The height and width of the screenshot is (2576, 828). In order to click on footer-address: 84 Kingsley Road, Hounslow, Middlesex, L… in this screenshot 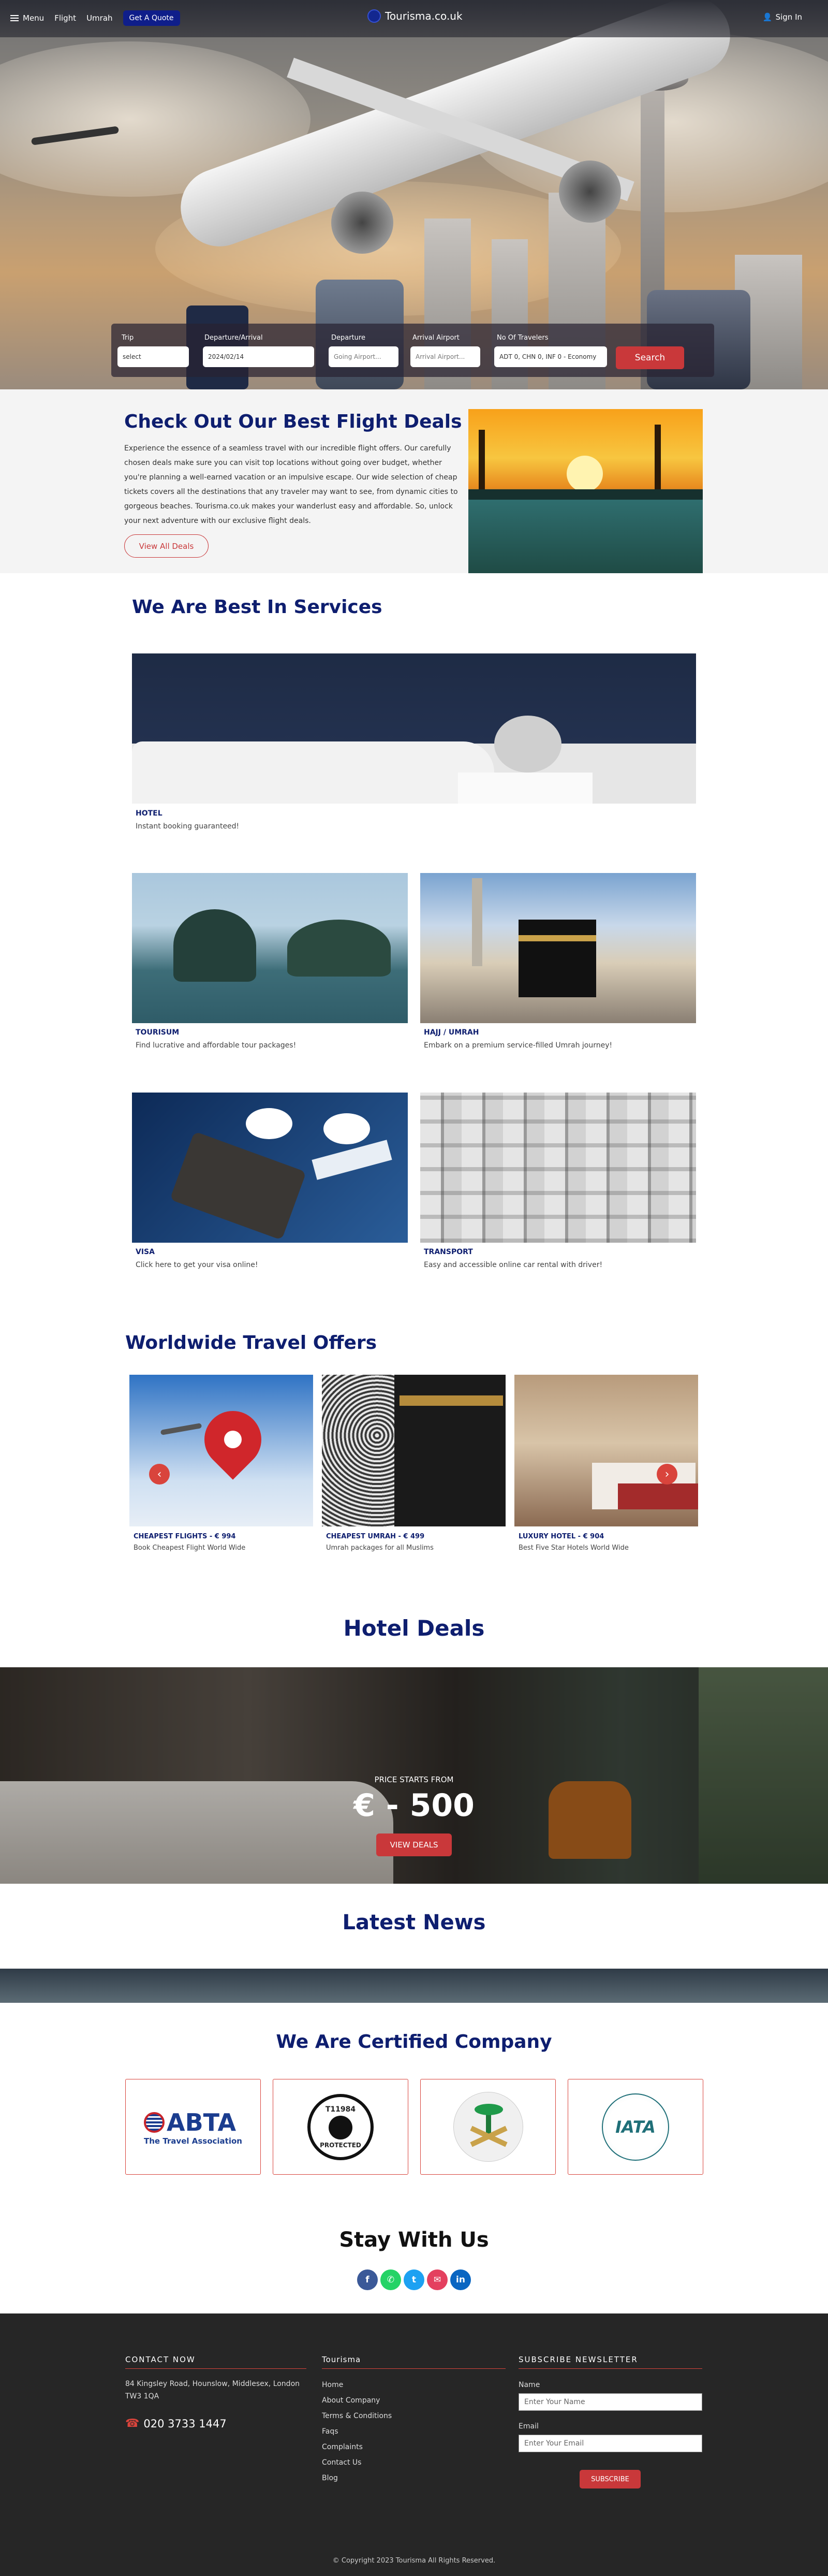, I will do `click(212, 2390)`.